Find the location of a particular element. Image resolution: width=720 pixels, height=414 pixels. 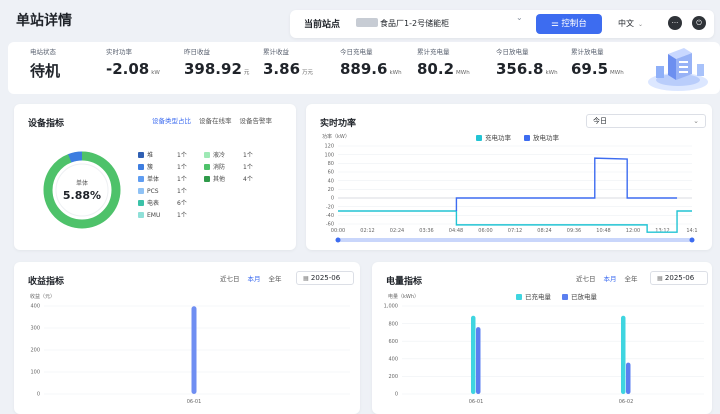

redacted-prefix is located at coordinates (367, 22).